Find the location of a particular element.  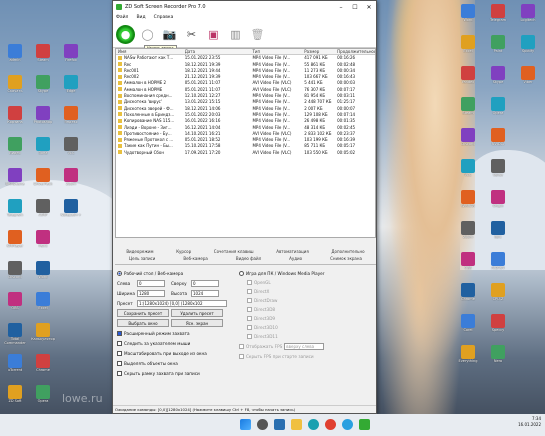

tab-audio: Аудио is located at coordinates (295, 258).